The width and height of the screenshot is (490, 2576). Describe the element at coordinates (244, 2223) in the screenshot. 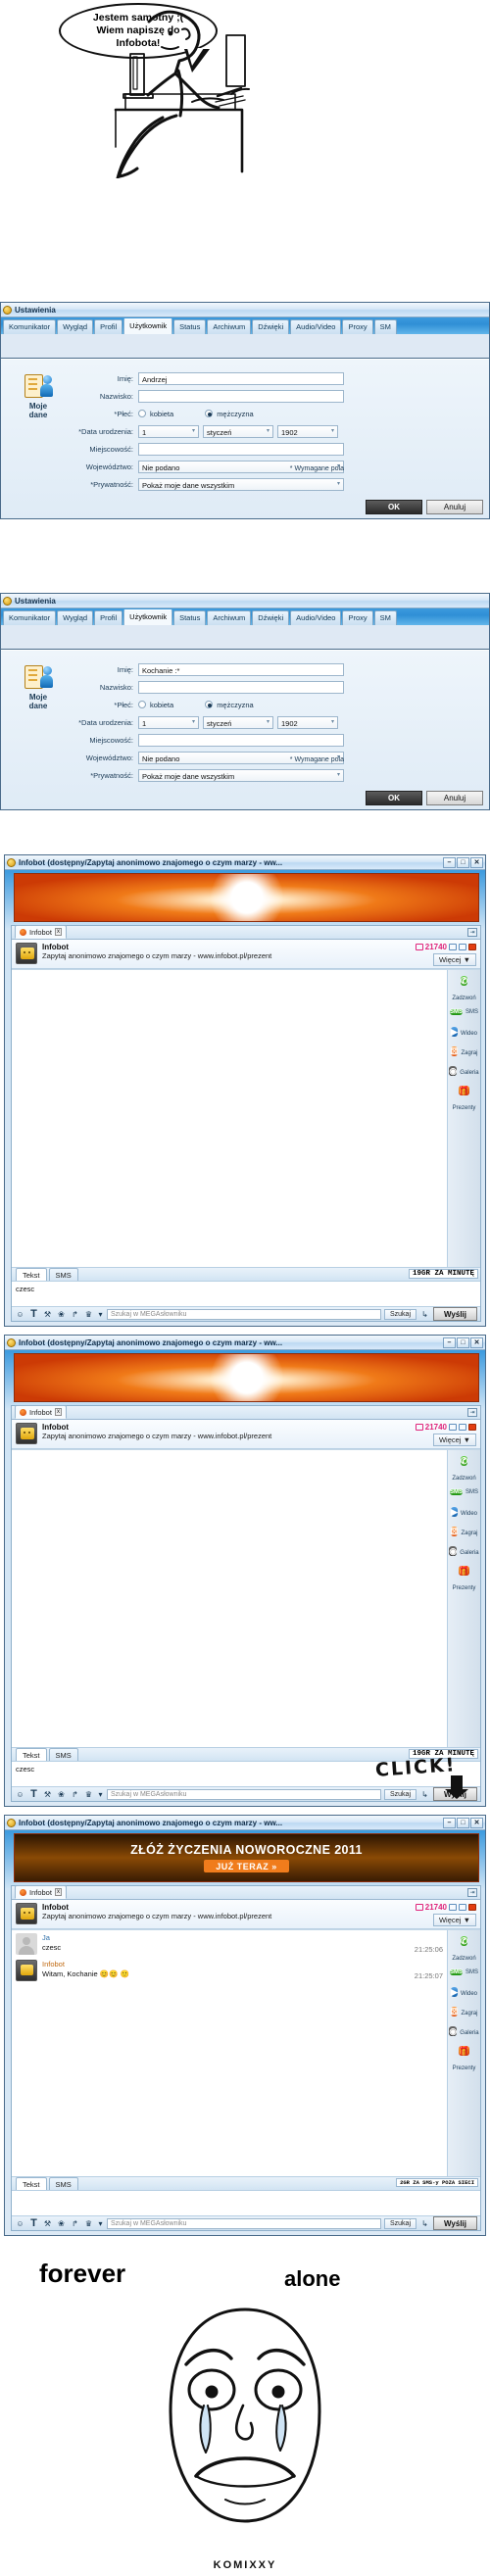

I see `dictionary-search-input-3: Szukaj w MEGAsłowniku` at that location.